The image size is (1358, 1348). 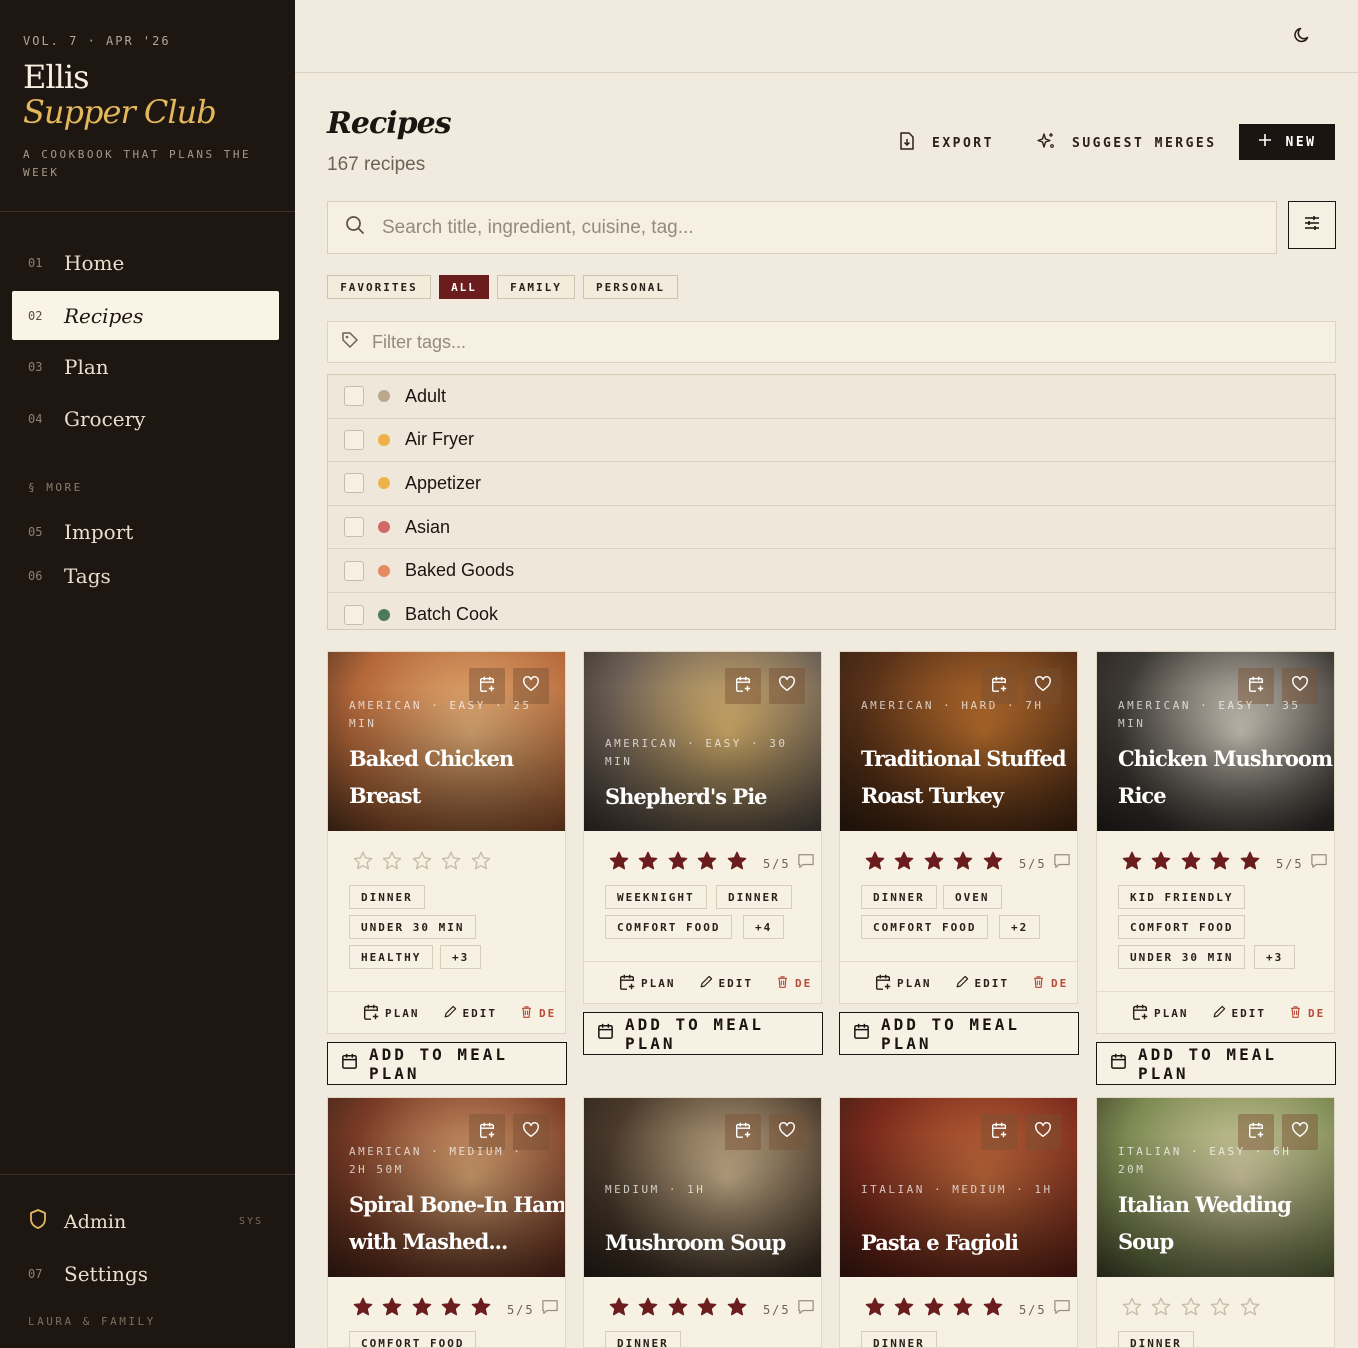 I want to click on recipe-tag: +3, so click(x=1275, y=957).